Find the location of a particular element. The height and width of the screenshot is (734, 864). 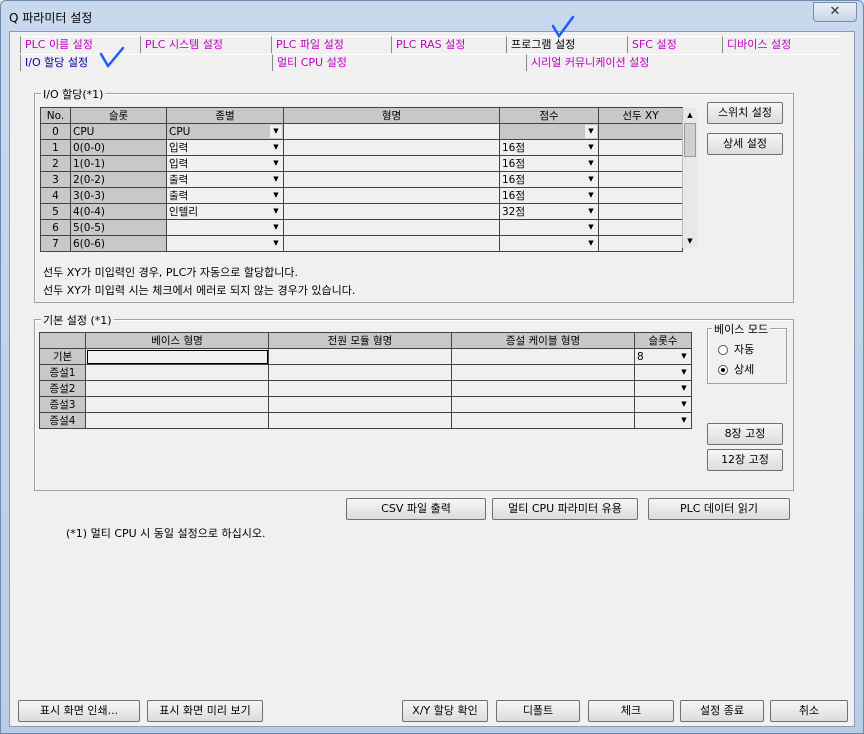

xy-assignment-check-button: X/Y 할당 확인 is located at coordinates (445, 711).